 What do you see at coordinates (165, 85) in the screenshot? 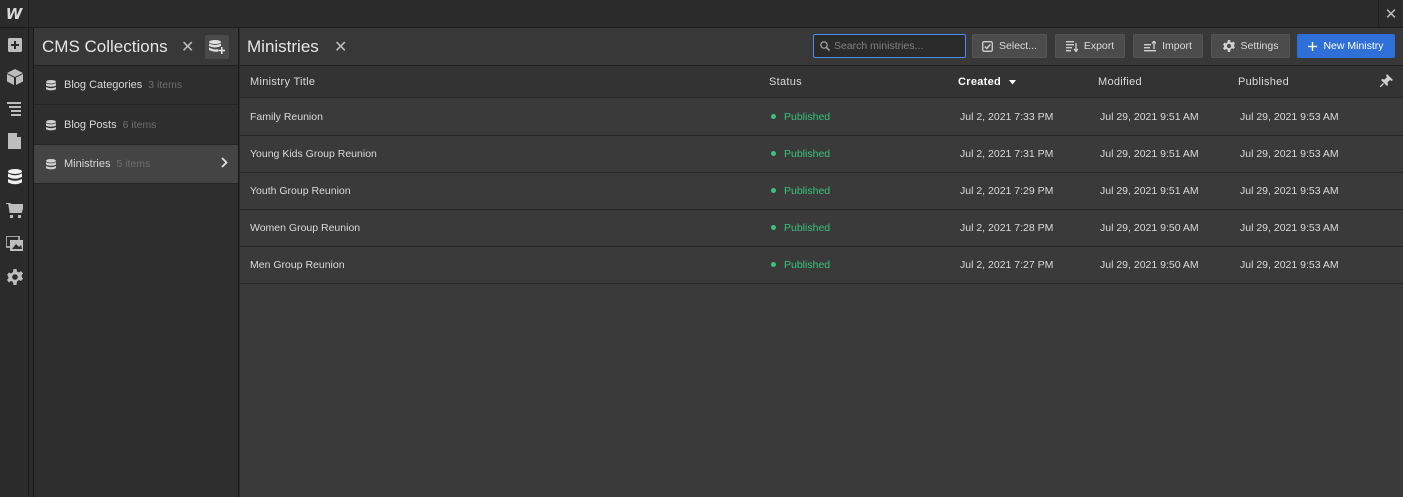
I see `collection-count: 3 items` at bounding box center [165, 85].